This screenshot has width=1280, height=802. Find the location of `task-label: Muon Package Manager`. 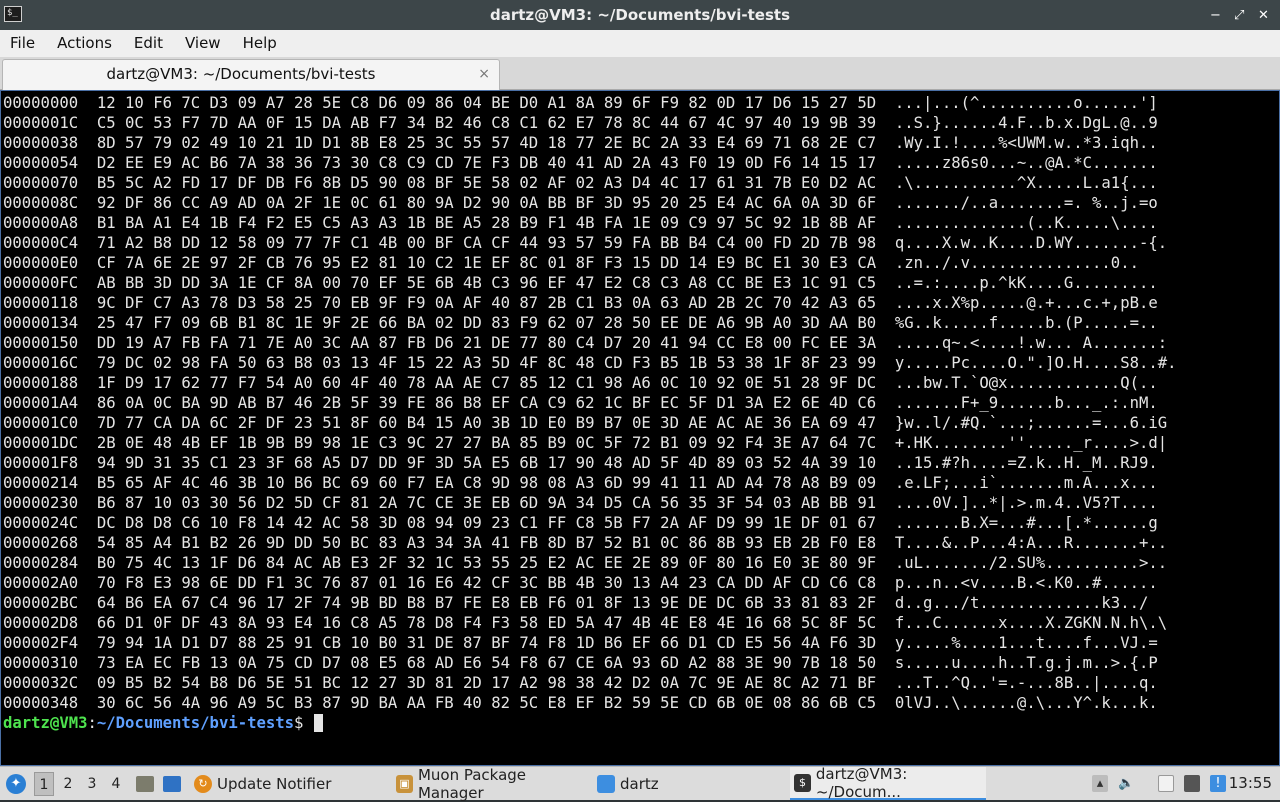

task-label: Muon Package Manager is located at coordinates (472, 783).